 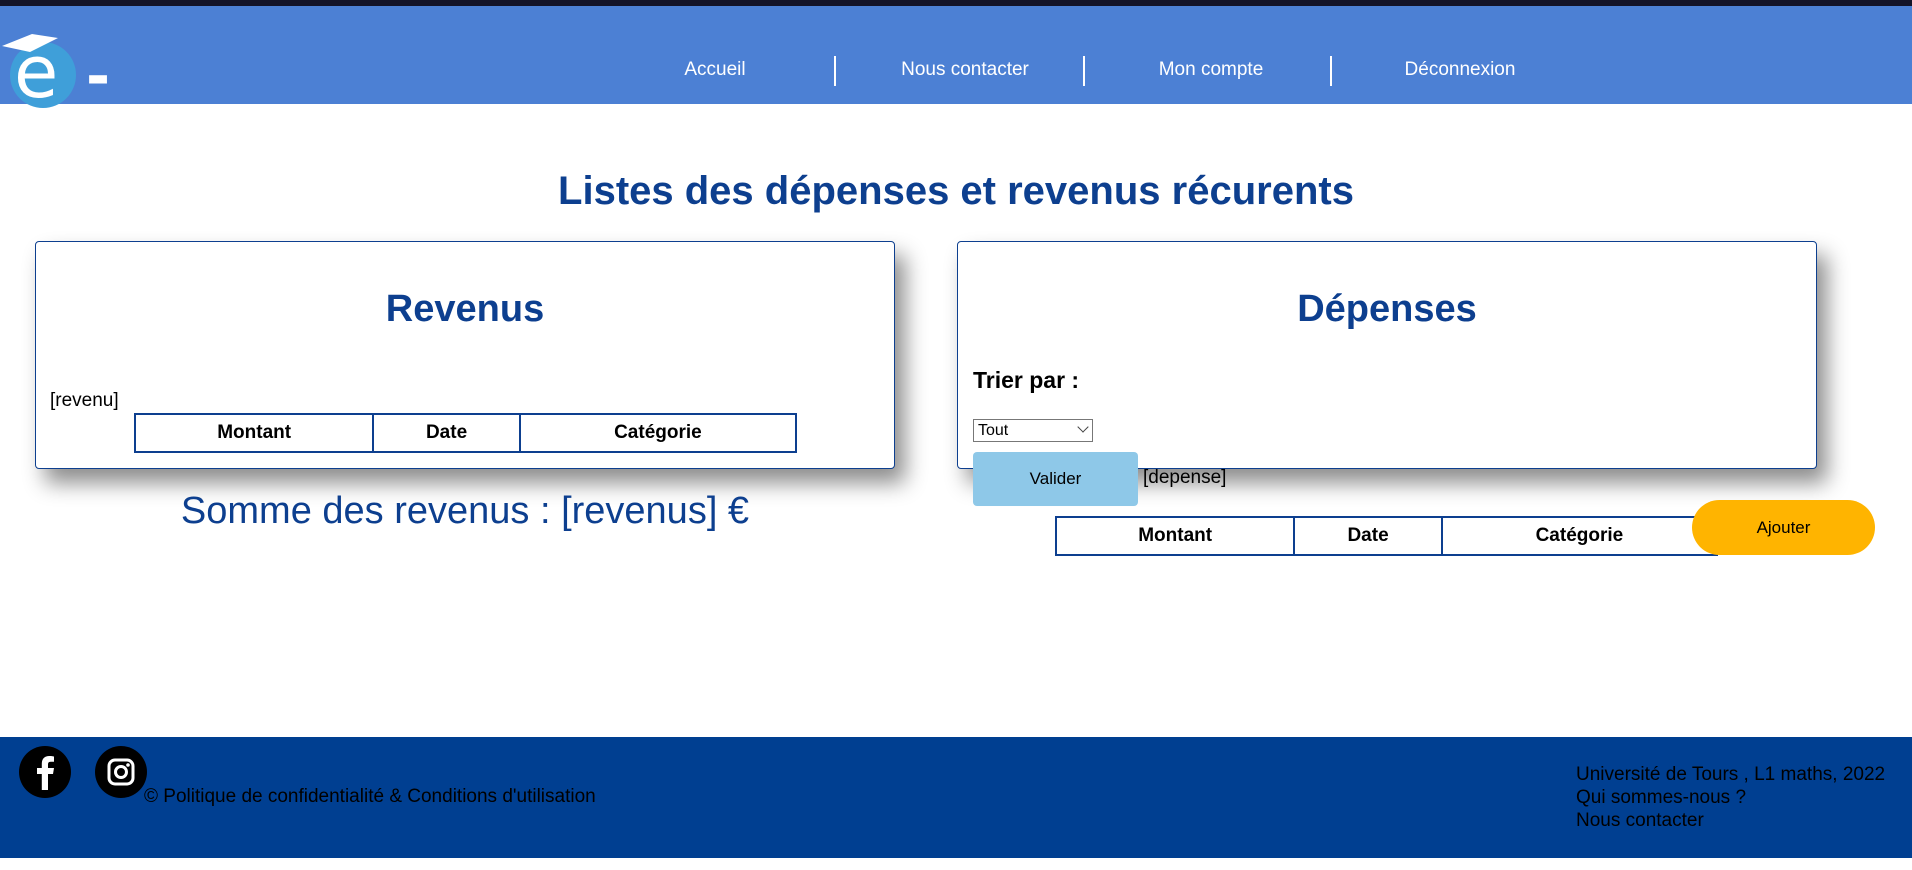 I want to click on nav-nous-contacter: Nous contacter, so click(x=965, y=70).